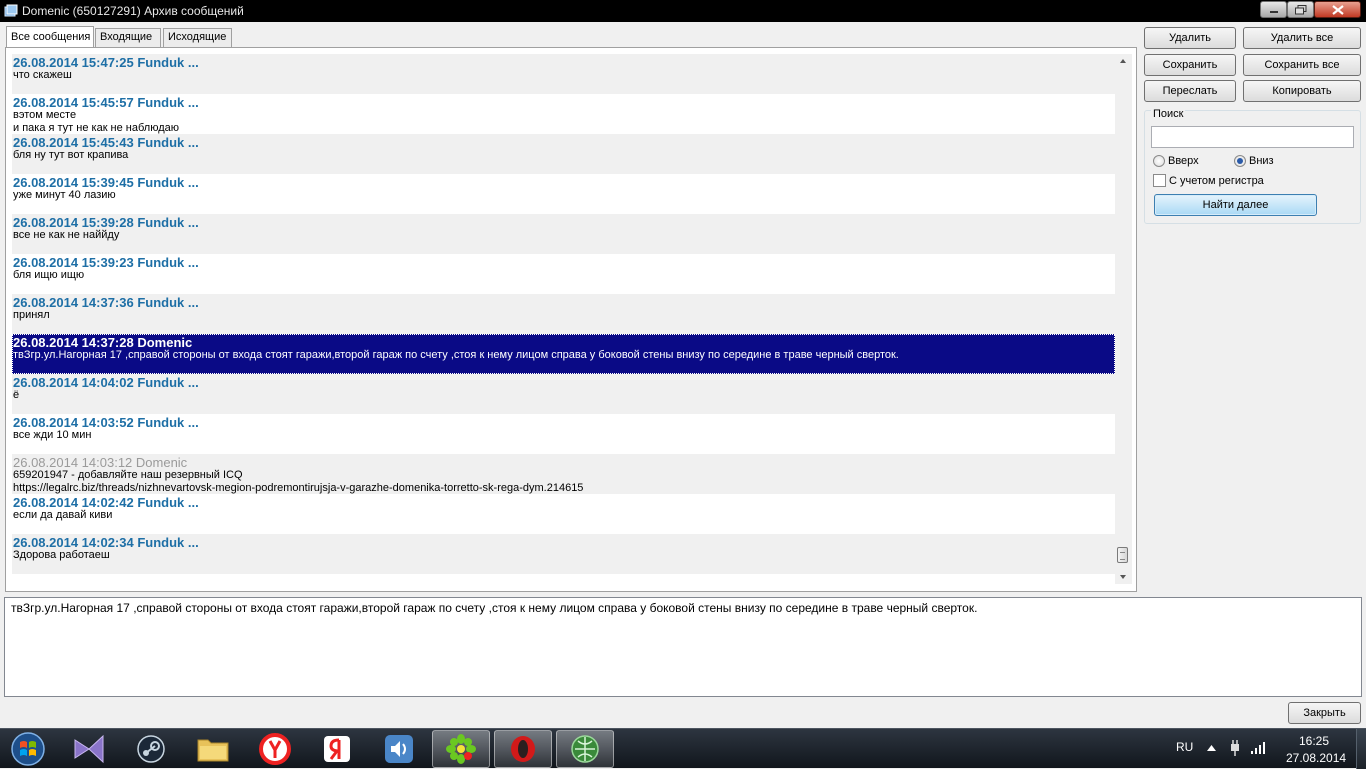 The height and width of the screenshot is (769, 1366). I want to click on taskbar-file-explorer, so click(213, 749).